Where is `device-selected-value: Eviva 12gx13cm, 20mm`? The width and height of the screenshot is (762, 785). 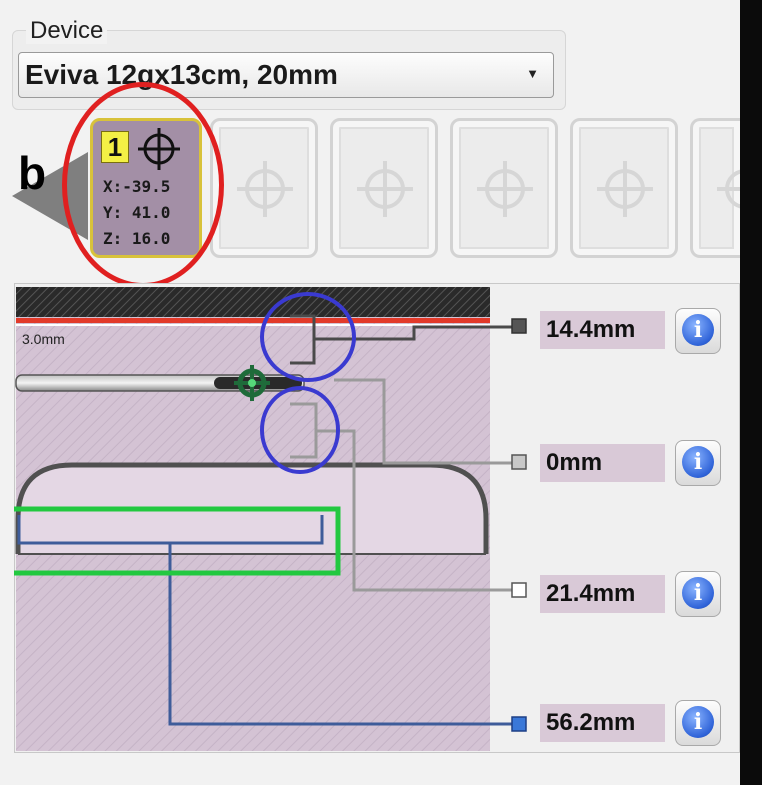
device-selected-value: Eviva 12gx13cm, 20mm is located at coordinates (181, 74).